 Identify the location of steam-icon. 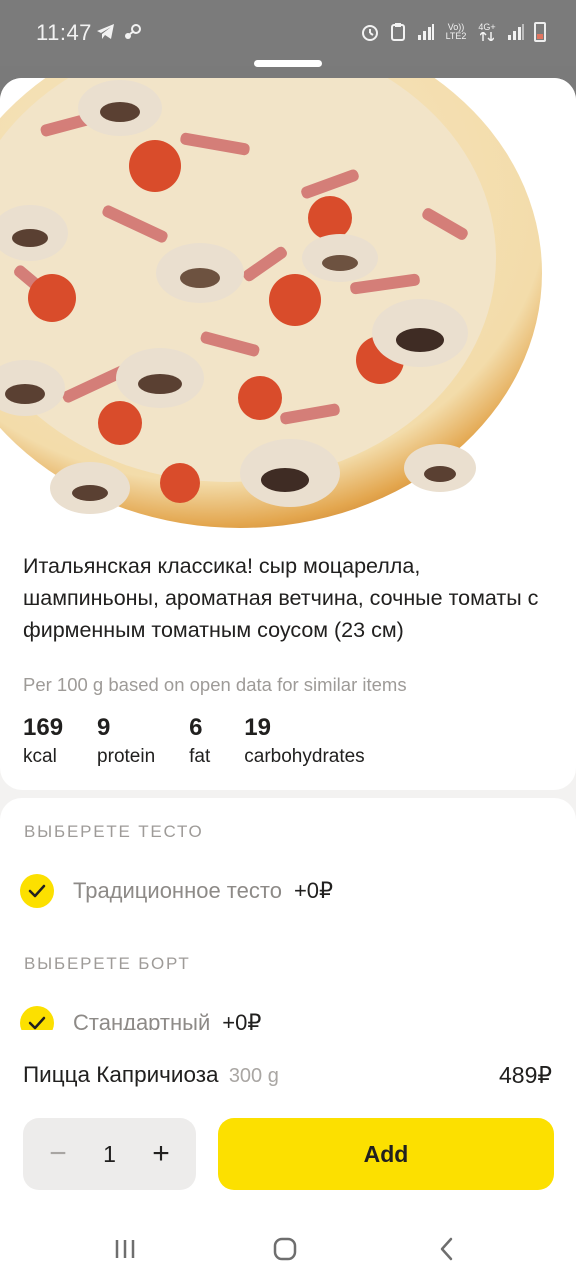
(132, 32).